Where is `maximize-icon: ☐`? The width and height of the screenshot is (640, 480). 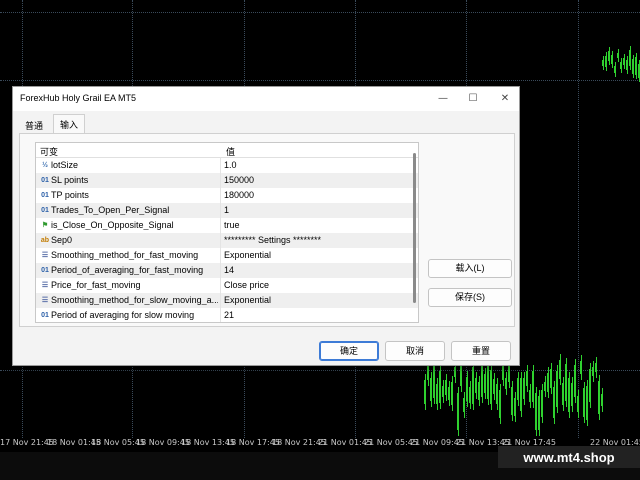
maximize-icon: ☐ is located at coordinates (473, 99).